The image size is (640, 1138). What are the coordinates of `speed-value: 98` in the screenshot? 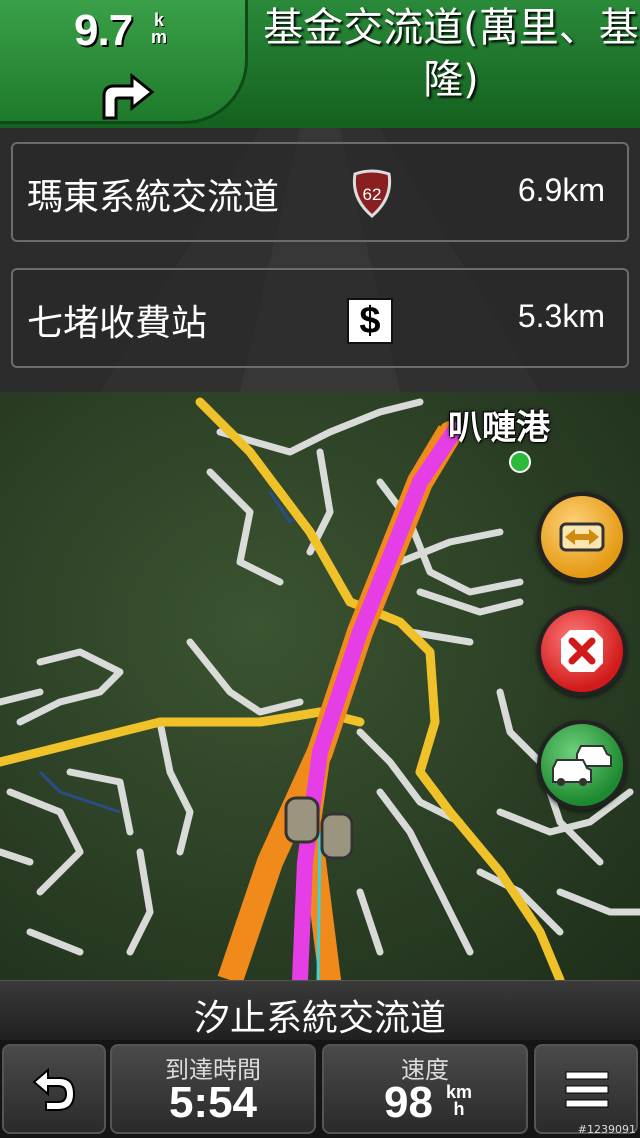 It's located at (408, 1102).